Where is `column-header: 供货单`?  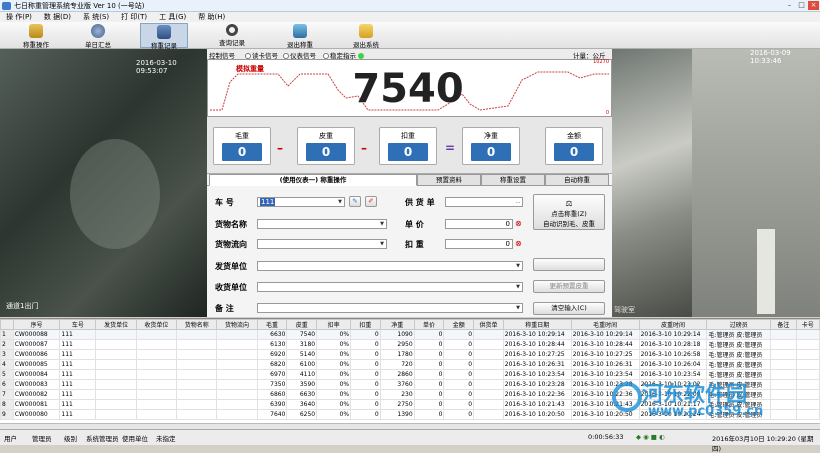 column-header: 供货单 is located at coordinates (488, 324).